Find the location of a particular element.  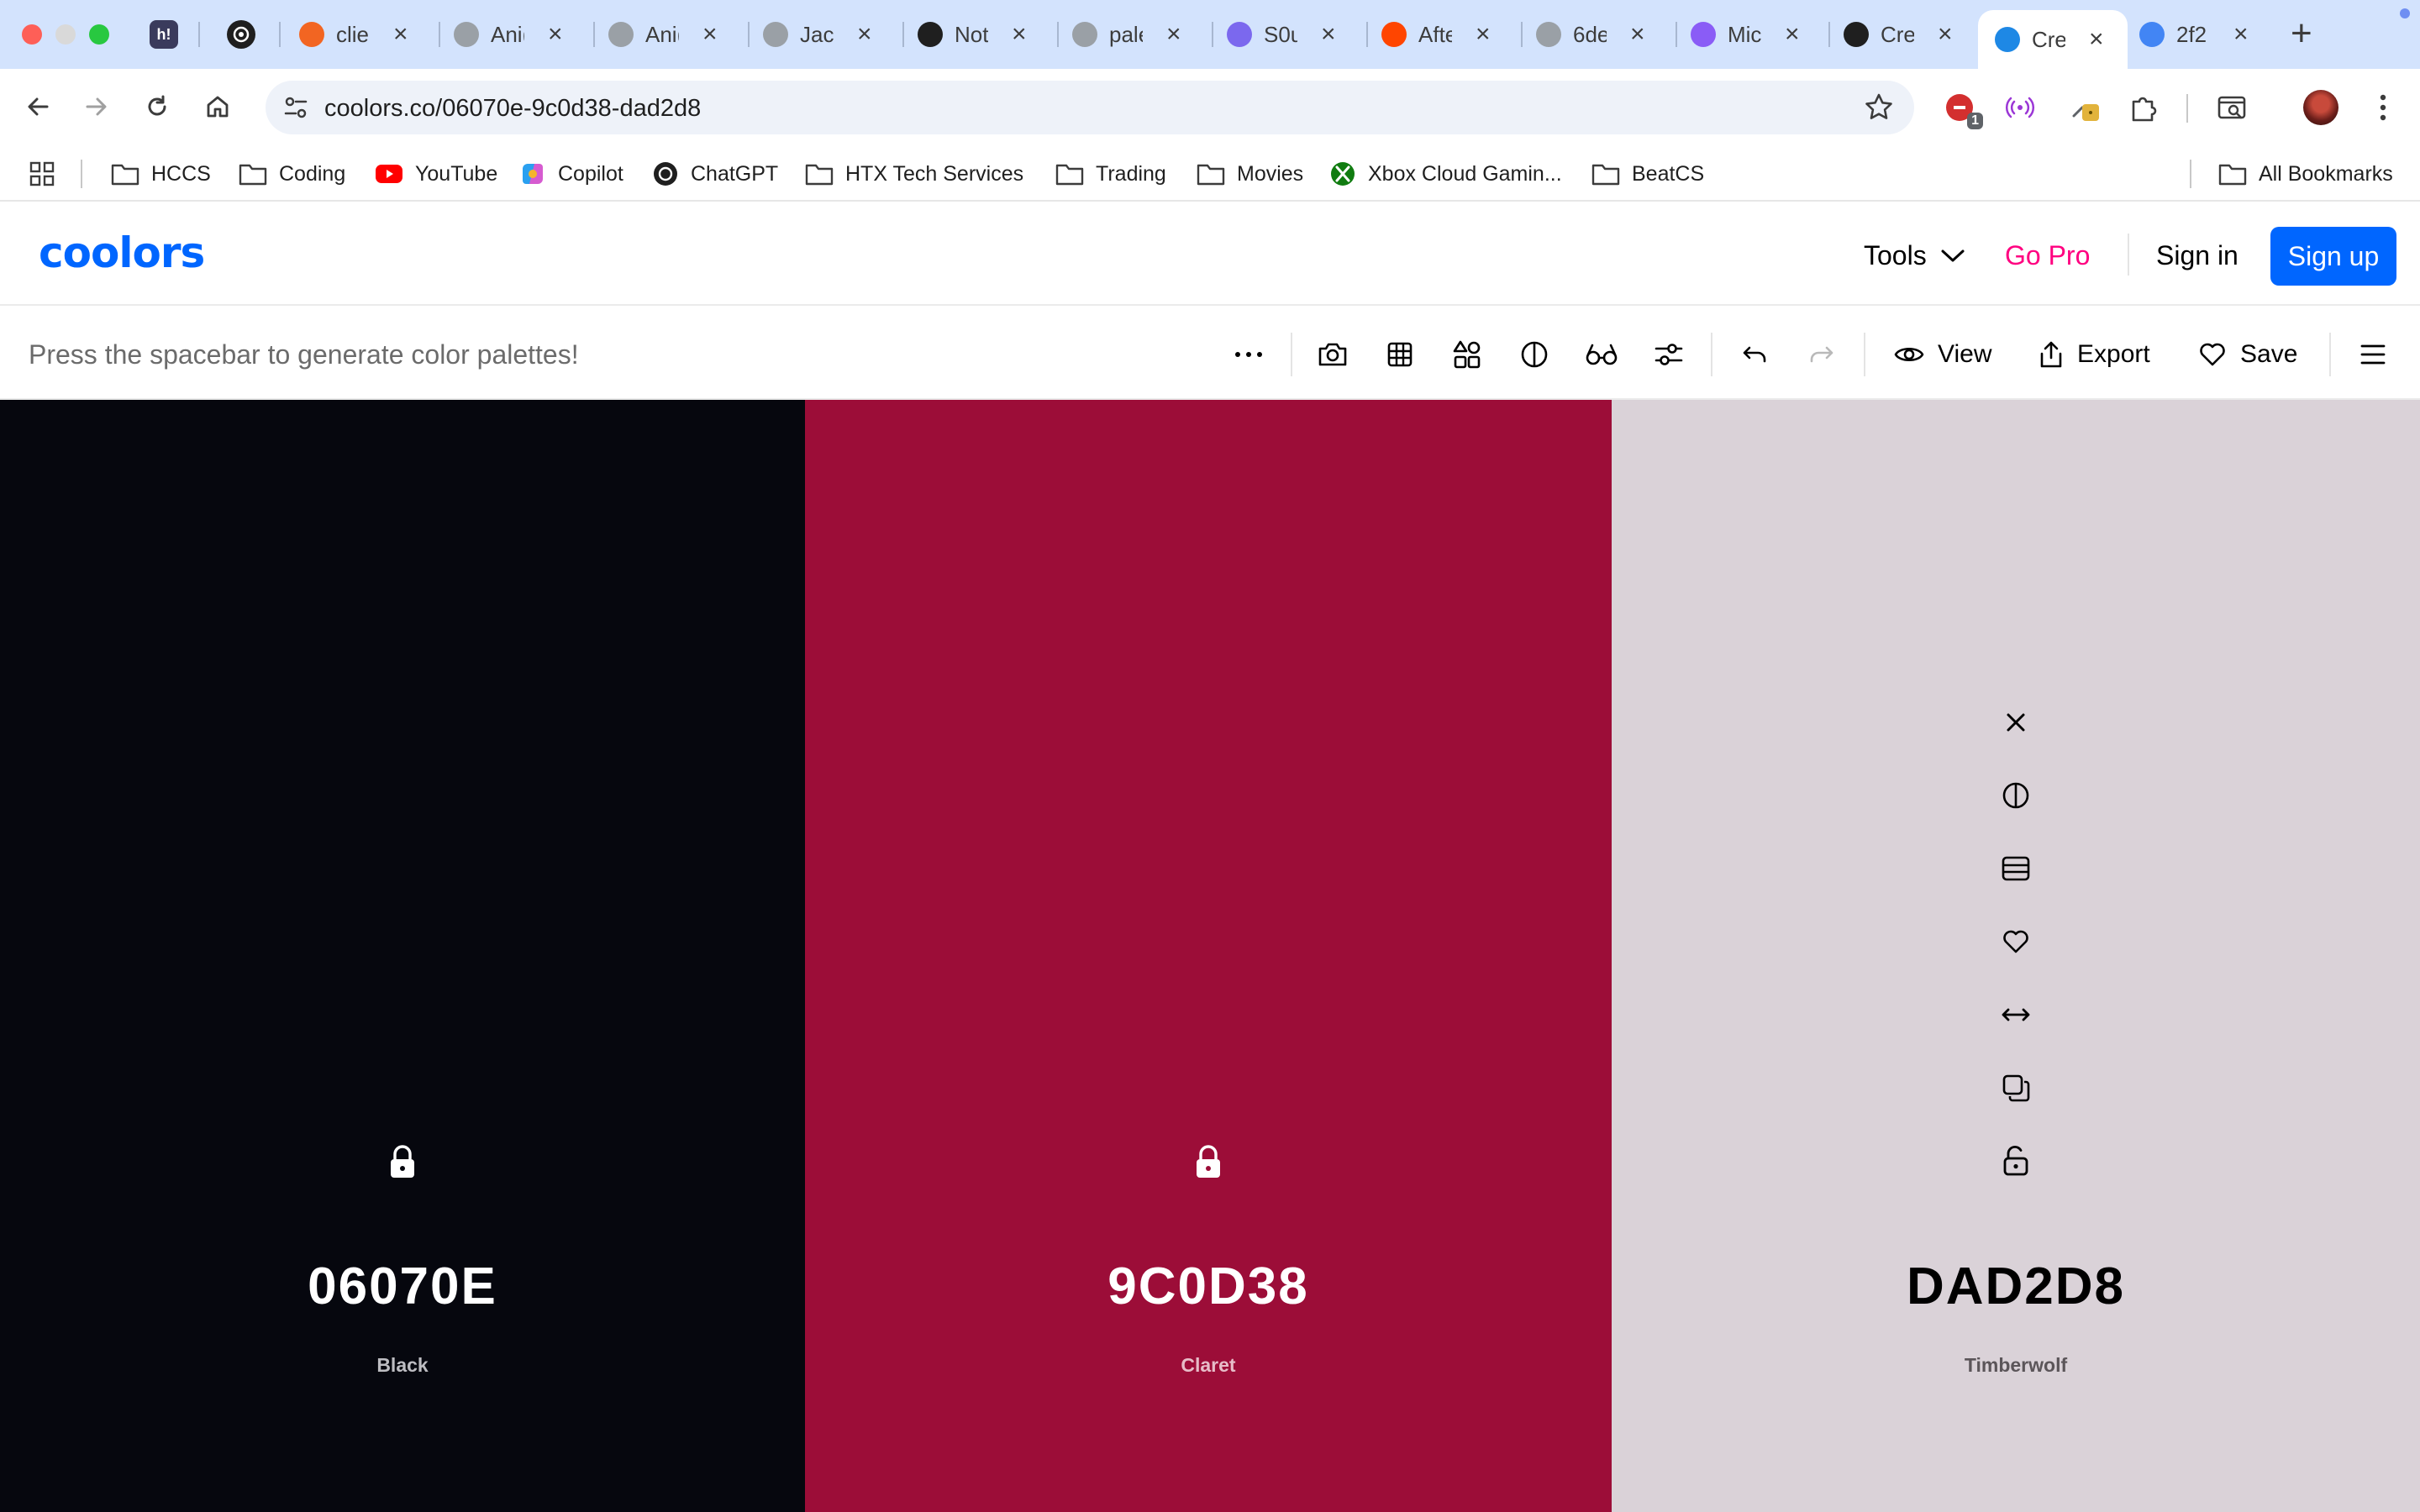

shapes-button is located at coordinates (1467, 354).